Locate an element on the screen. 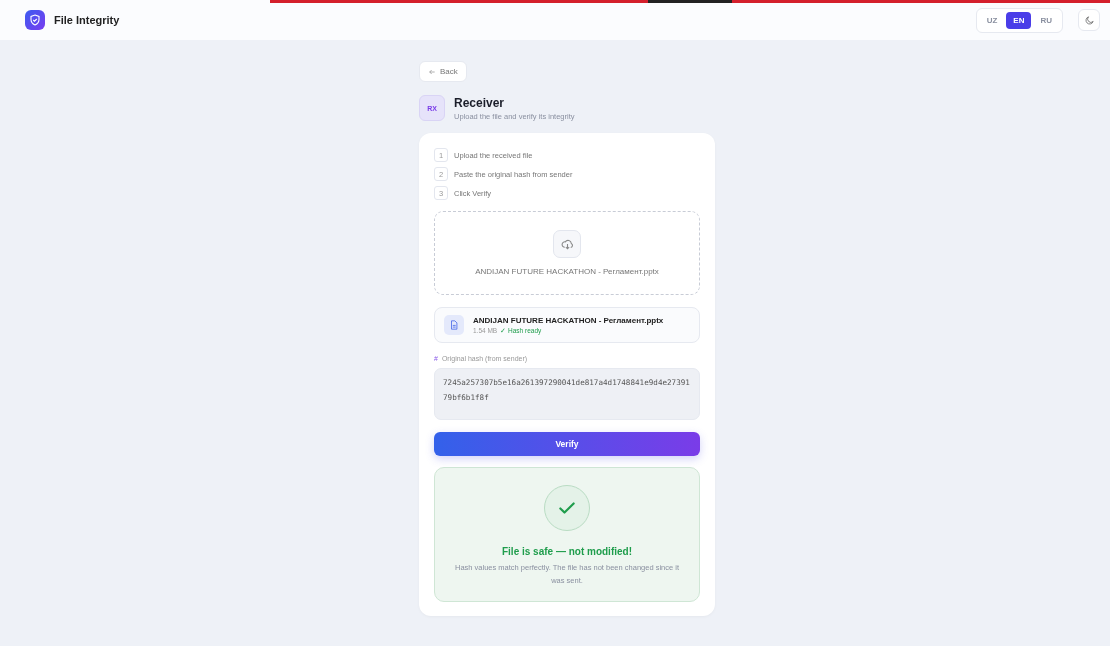 The height and width of the screenshot is (646, 1110). page-title: Receiver is located at coordinates (480, 102).